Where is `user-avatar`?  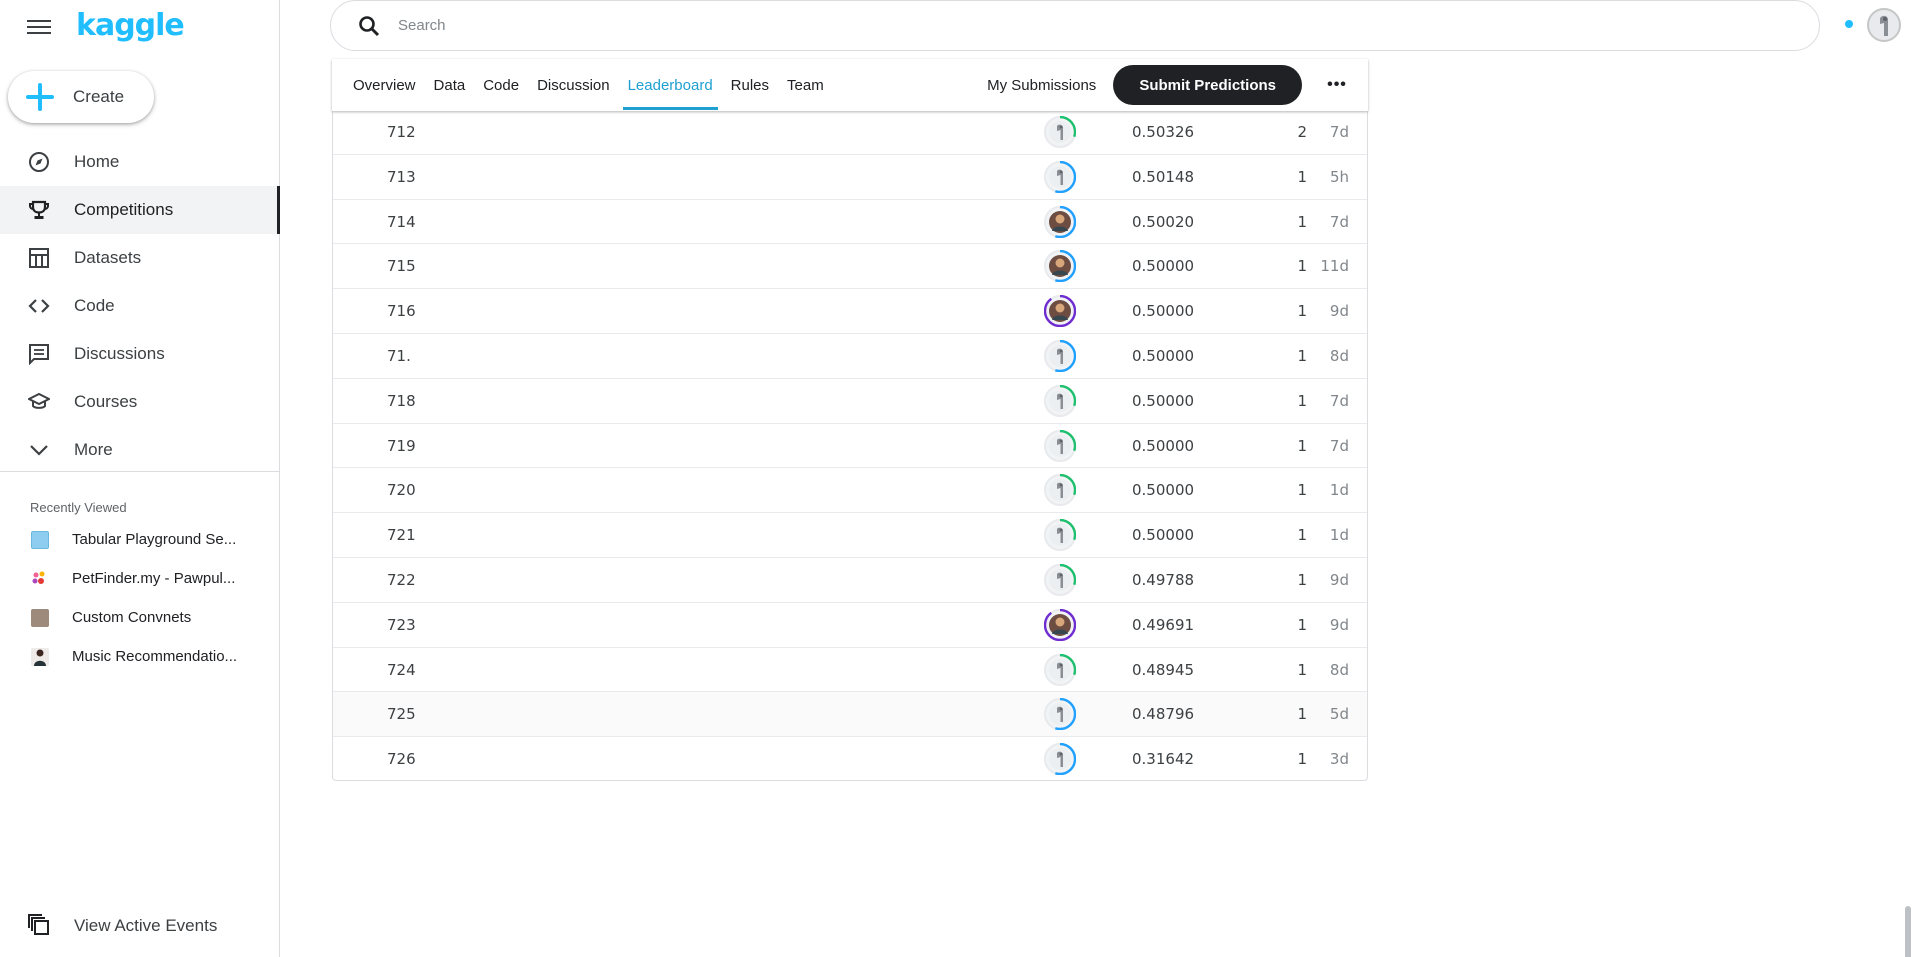
user-avatar is located at coordinates (1884, 25).